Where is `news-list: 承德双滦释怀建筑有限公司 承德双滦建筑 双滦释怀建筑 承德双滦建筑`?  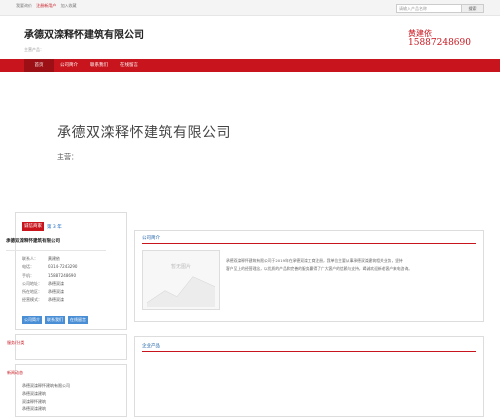 news-list: 承德双滦释怀建筑有限公司 承德双滦建筑 双滦释怀建筑 承德双滦建筑 is located at coordinates (46, 397).